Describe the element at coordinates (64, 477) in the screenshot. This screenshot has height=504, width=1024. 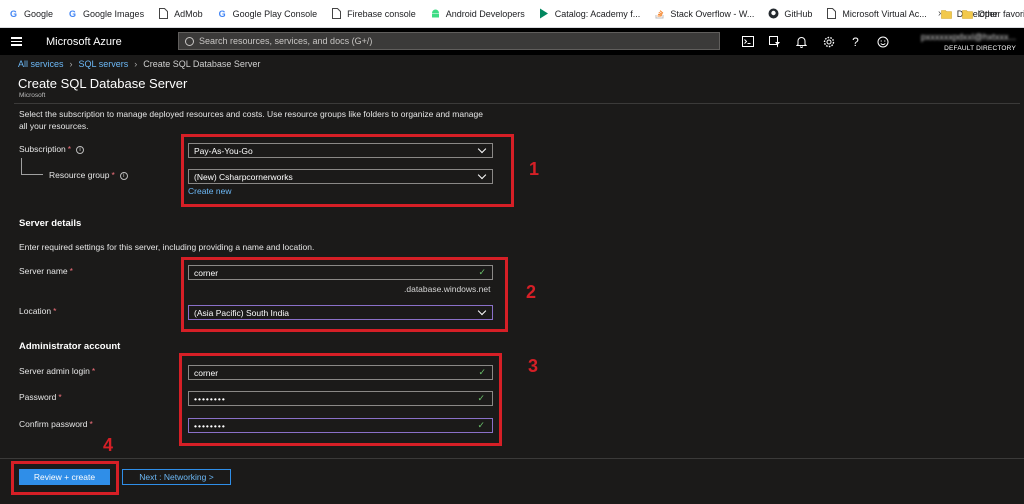
I see `review-create-button: Review + create` at that location.